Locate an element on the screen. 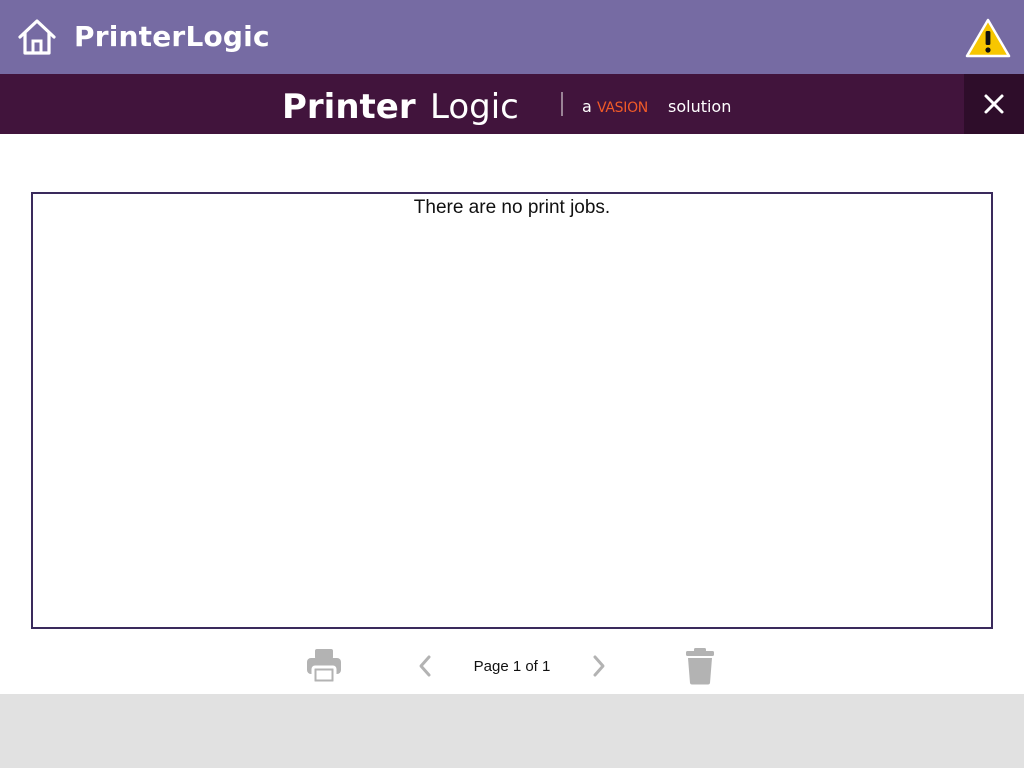  close-button is located at coordinates (994, 104).